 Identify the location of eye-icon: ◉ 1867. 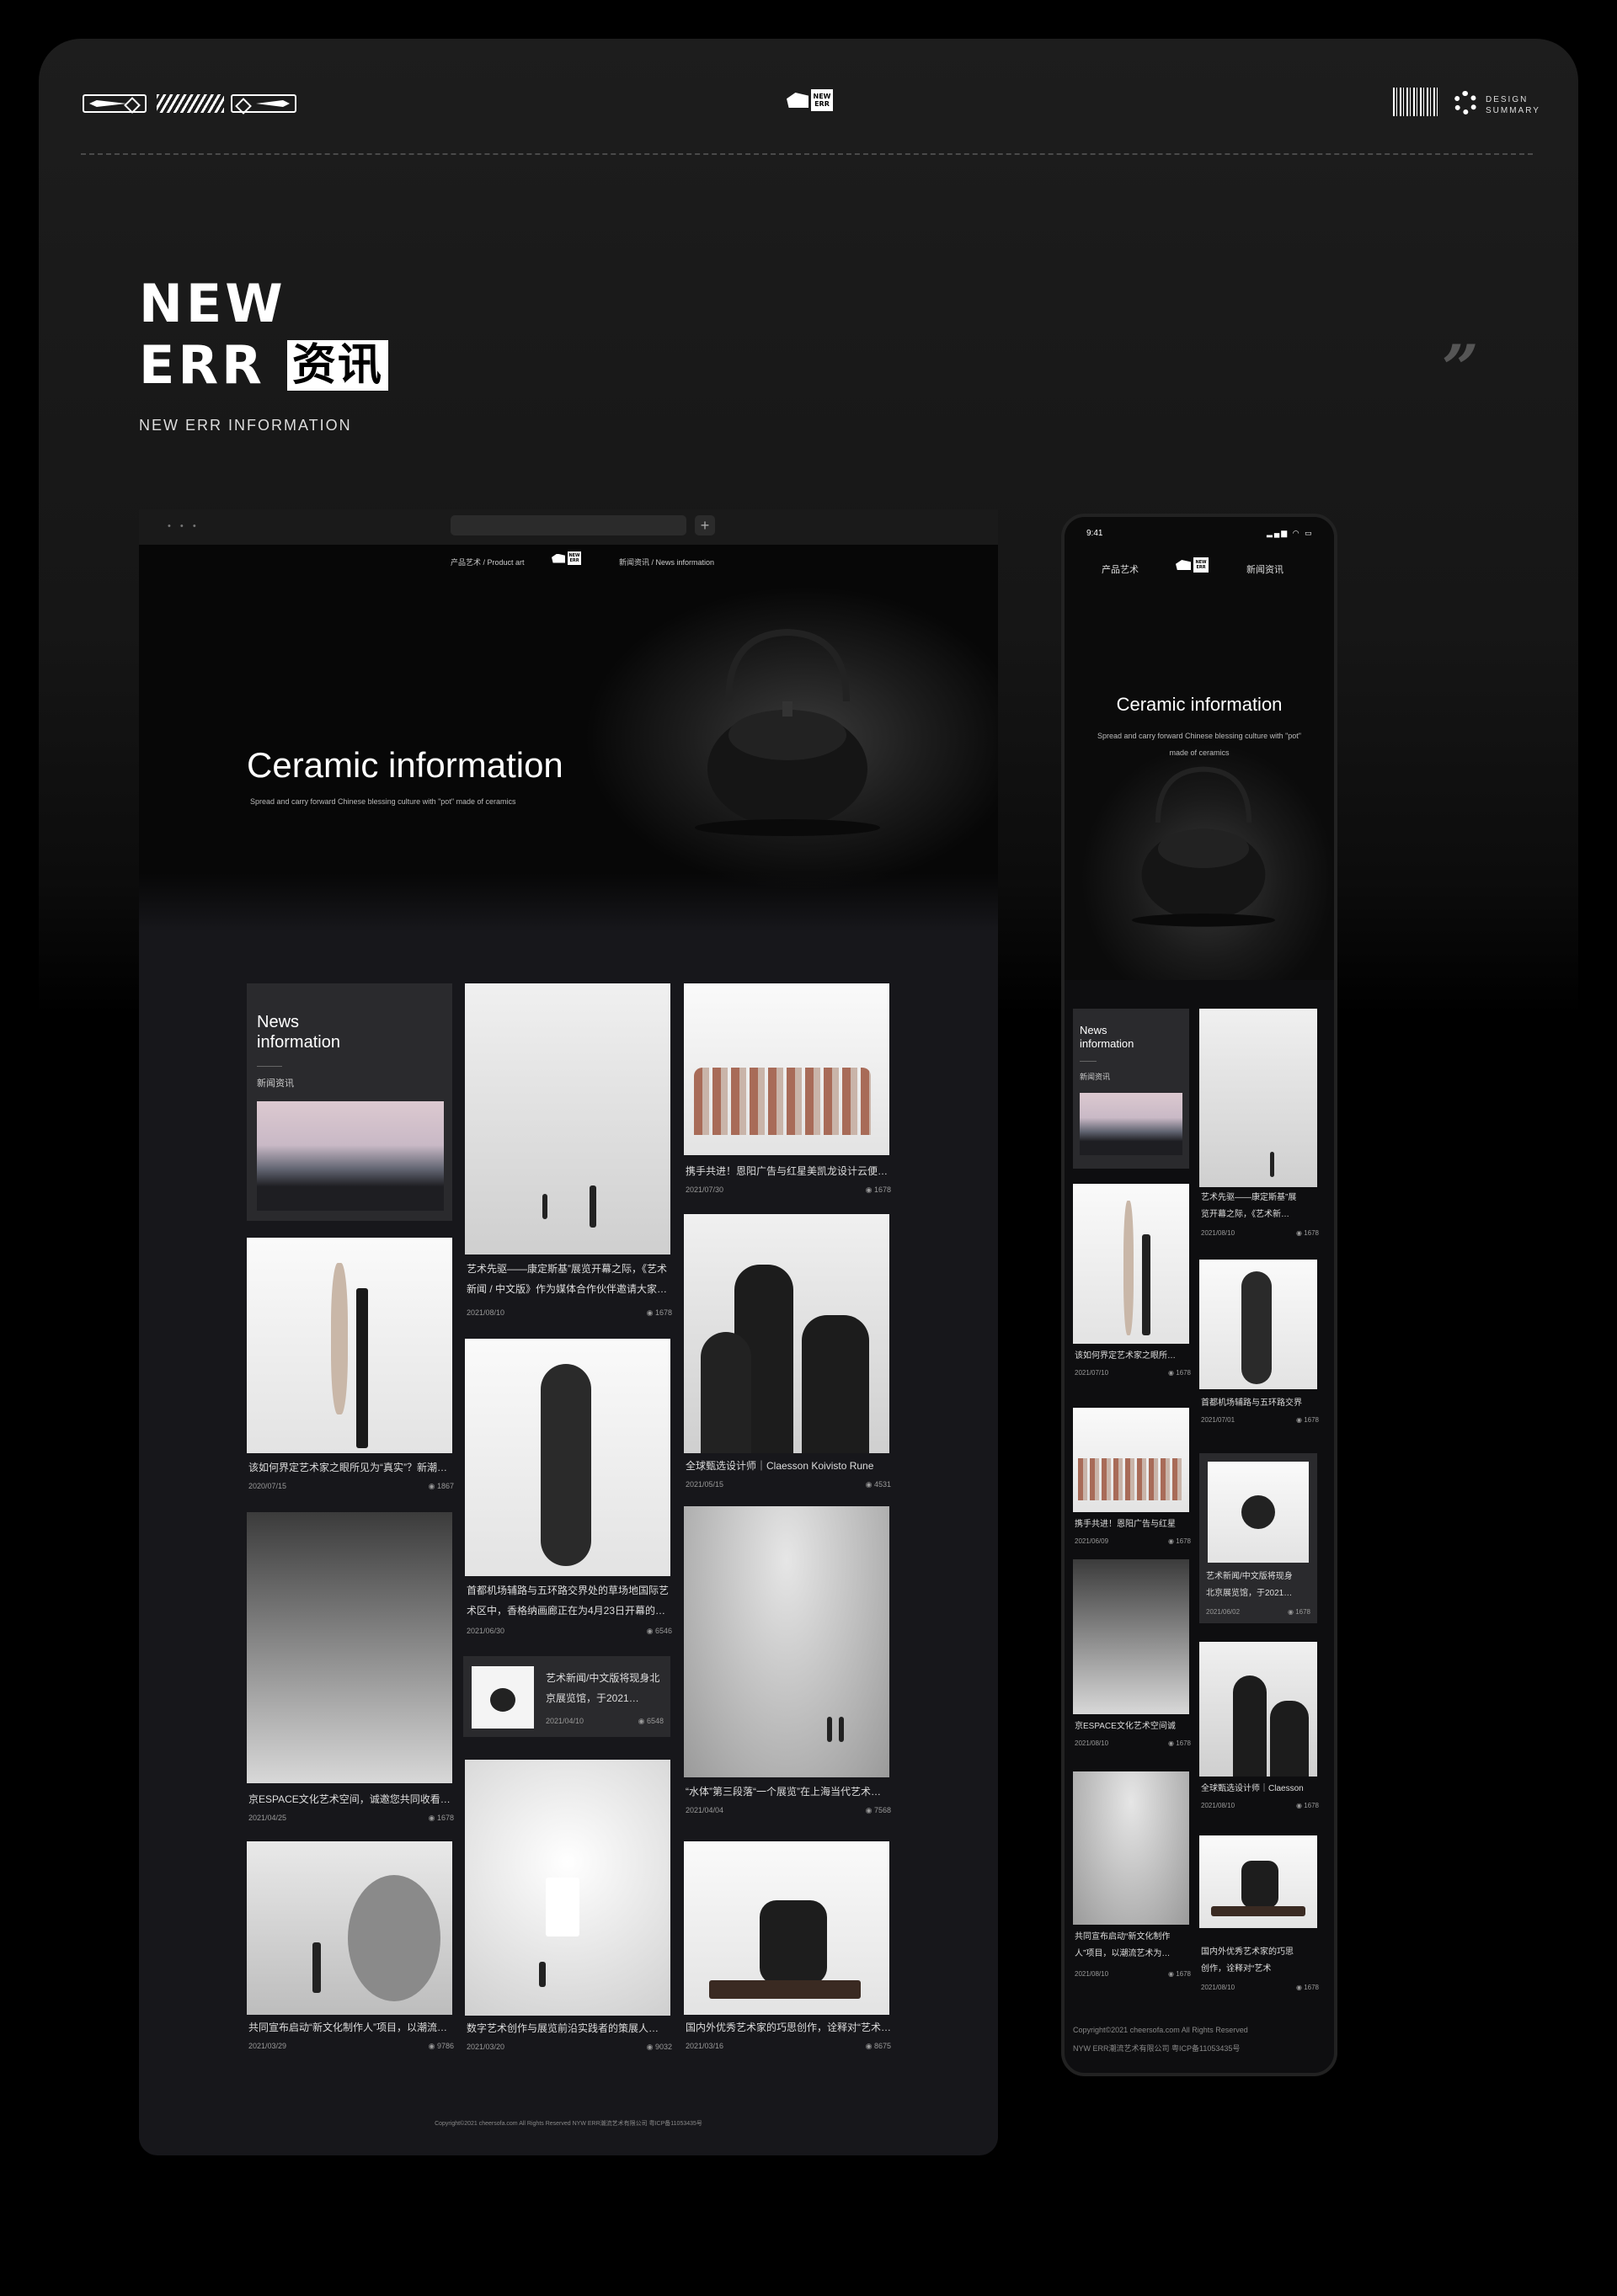
(441, 1486).